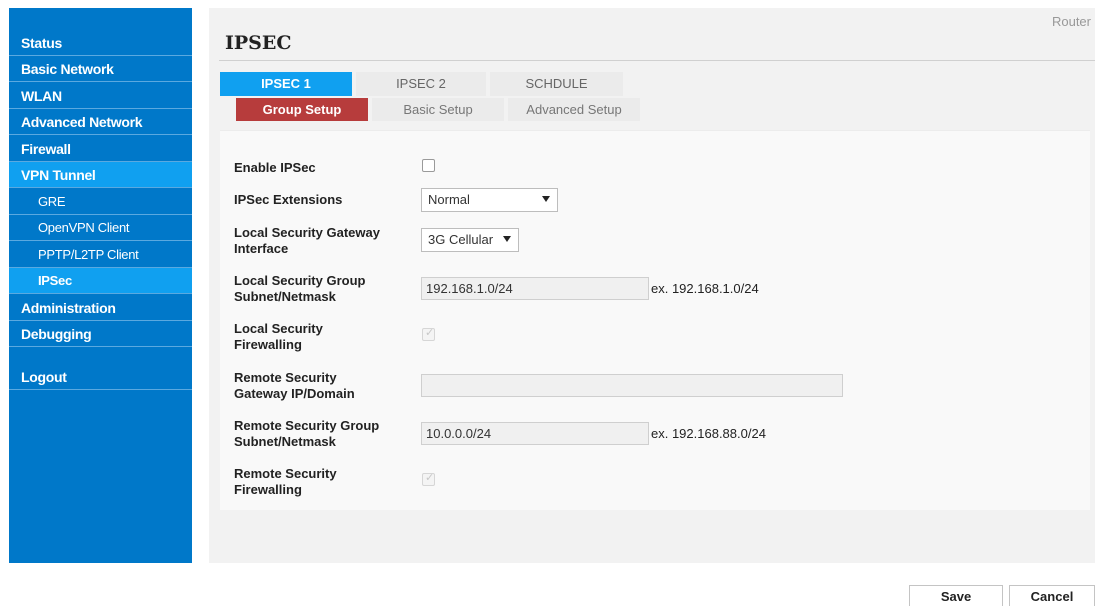 This screenshot has height=606, width=1095. What do you see at coordinates (632, 385) in the screenshot?
I see `remote-gateway-input` at bounding box center [632, 385].